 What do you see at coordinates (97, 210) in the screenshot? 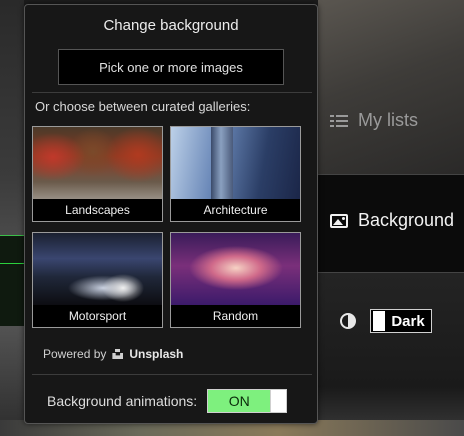
I see `gallery-label: Landscapes` at bounding box center [97, 210].